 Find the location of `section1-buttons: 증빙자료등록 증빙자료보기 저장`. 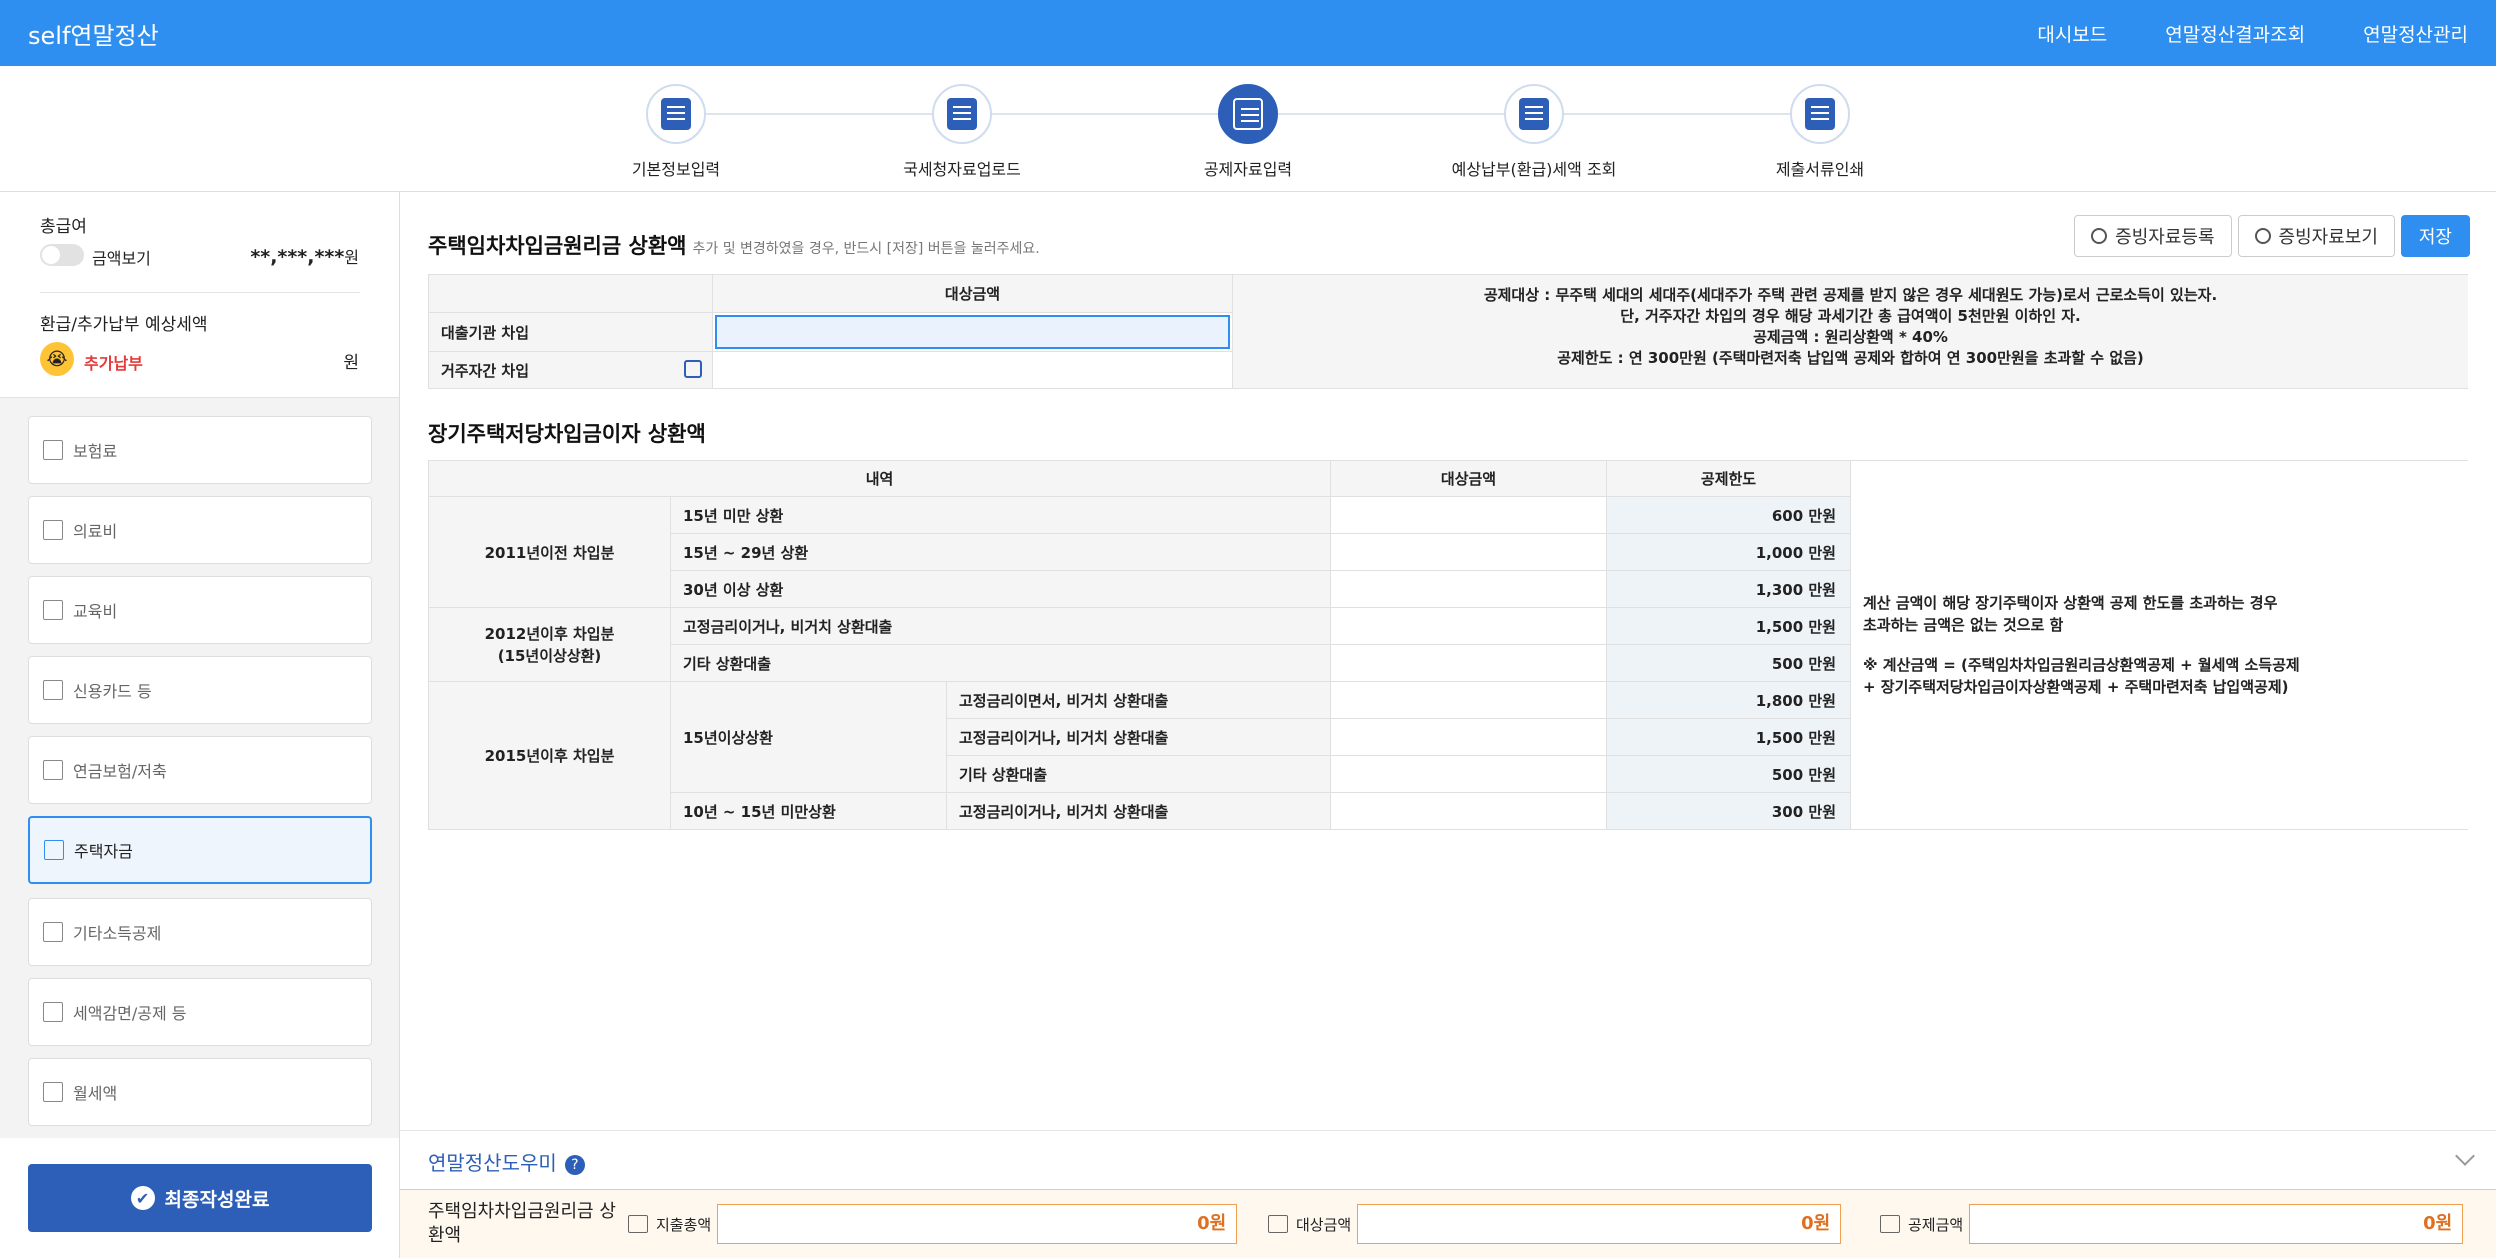

section1-buttons: 증빙자료등록 증빙자료보기 저장 is located at coordinates (2272, 236).